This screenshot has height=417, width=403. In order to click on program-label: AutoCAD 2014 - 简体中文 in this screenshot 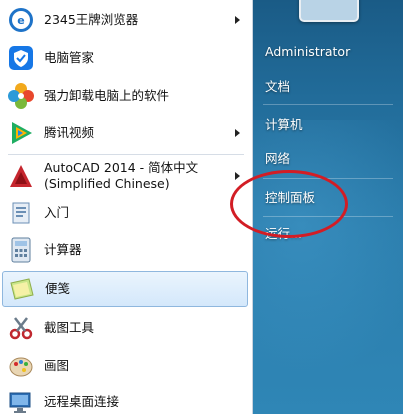, I will do `click(121, 167)`.